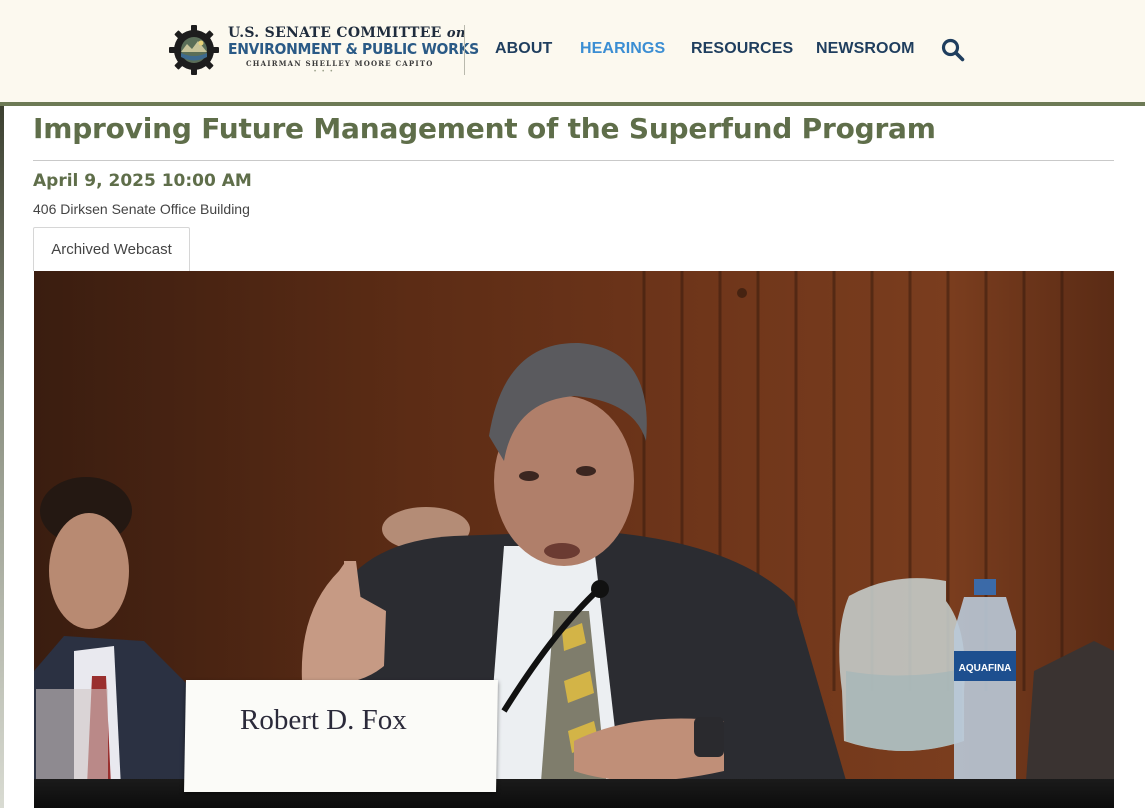  Describe the element at coordinates (323, 720) in the screenshot. I see `nameplate-text: Robert D. Fox` at that location.